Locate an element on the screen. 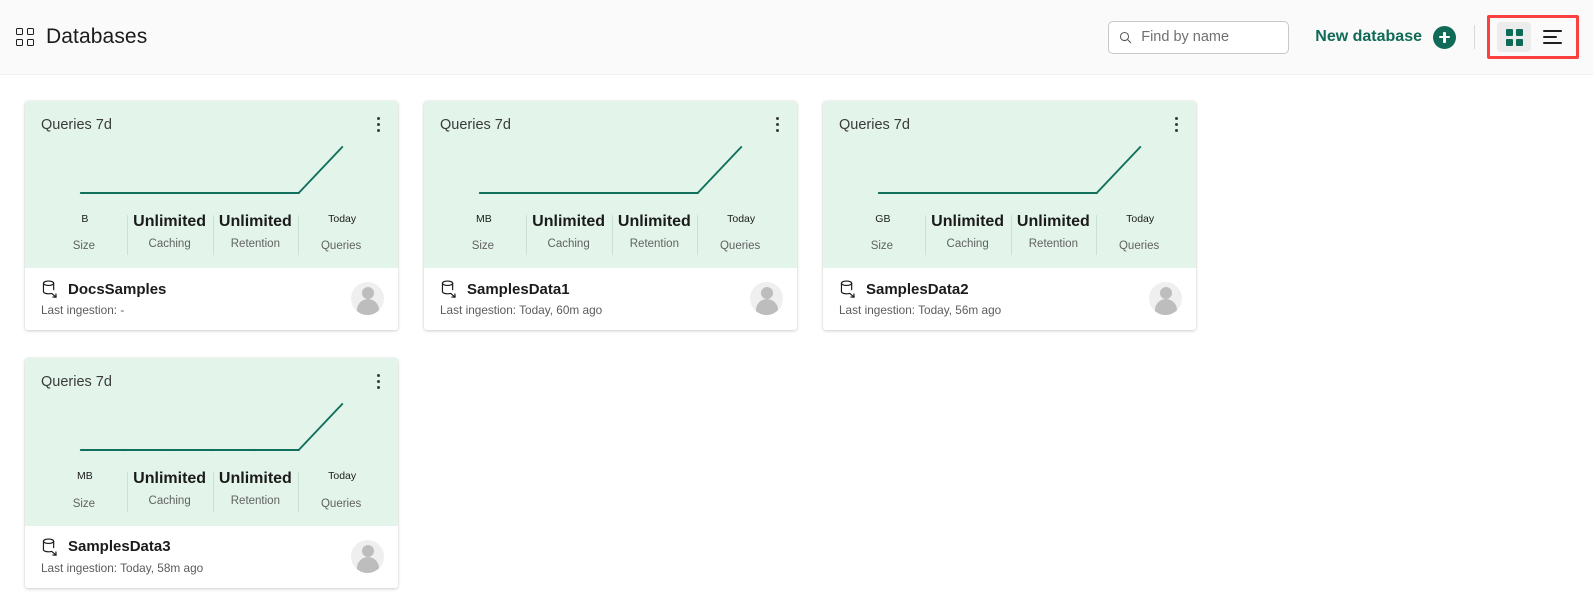 The height and width of the screenshot is (616, 1593). list-view-button is located at coordinates (1552, 37).